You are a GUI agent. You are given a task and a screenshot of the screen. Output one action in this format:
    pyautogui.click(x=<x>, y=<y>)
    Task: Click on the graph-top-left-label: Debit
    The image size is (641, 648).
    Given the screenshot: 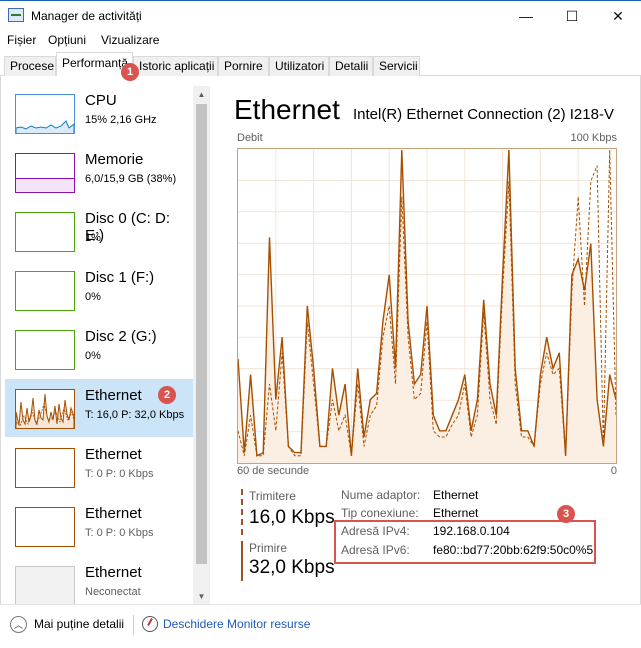 What is the action you would take?
    pyautogui.click(x=250, y=138)
    